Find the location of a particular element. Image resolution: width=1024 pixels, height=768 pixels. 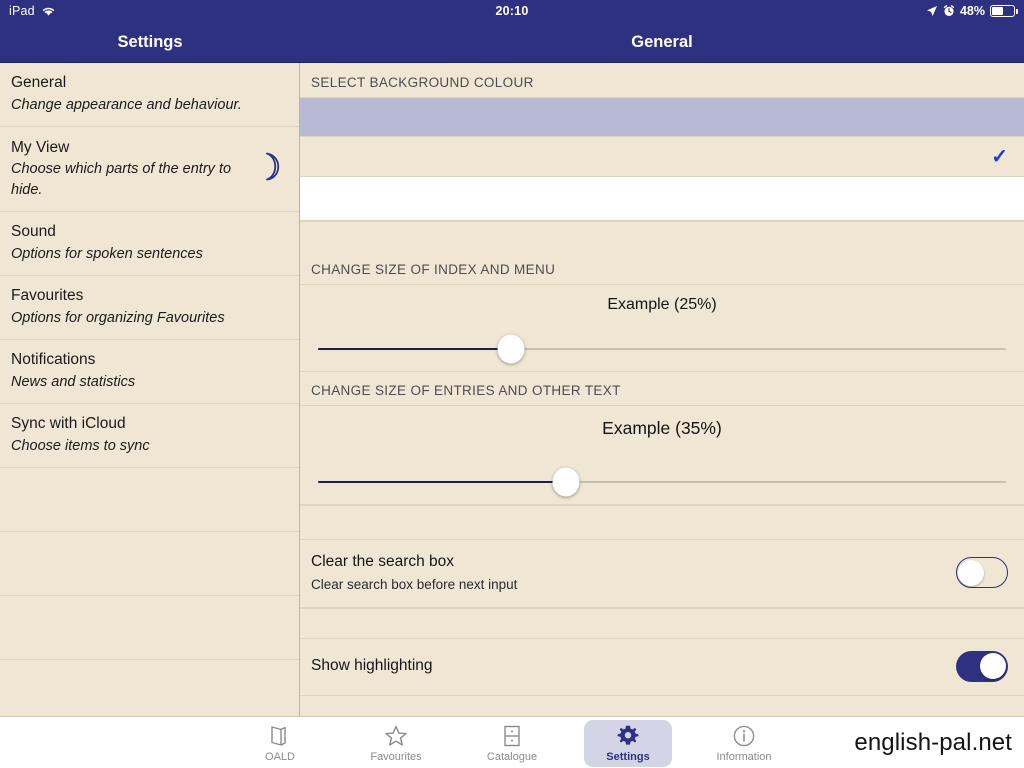

check-icon: ✓ is located at coordinates (999, 156).